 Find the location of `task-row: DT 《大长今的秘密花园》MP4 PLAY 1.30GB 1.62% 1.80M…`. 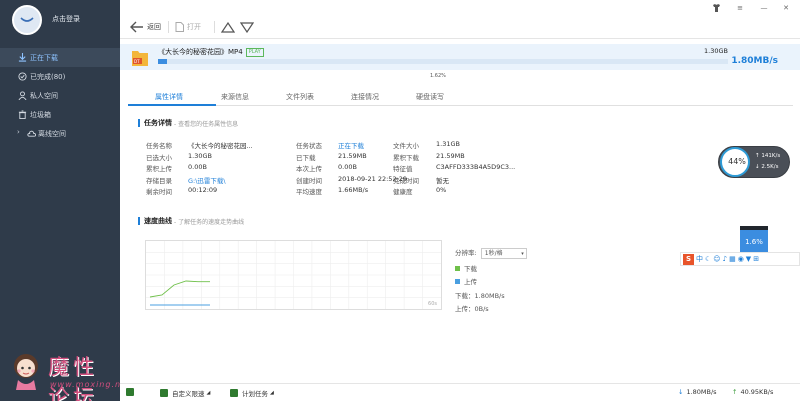

task-row: DT 《大长今的秘密花园》MP4 PLAY 1.30GB 1.62% 1.80M… is located at coordinates (460, 61).